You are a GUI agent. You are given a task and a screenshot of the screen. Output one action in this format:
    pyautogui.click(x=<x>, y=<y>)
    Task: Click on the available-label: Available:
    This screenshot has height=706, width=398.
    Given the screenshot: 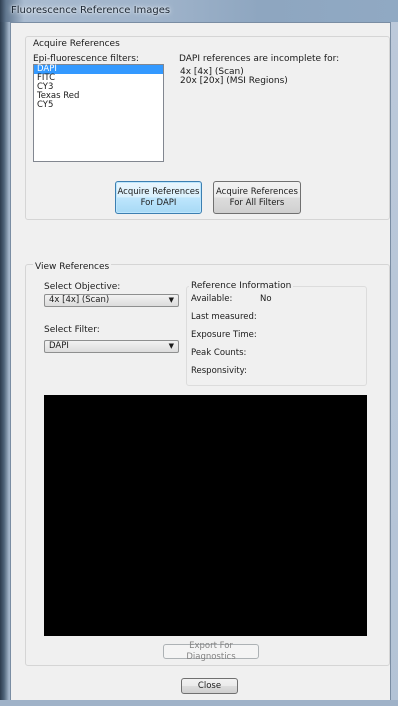 What is the action you would take?
    pyautogui.click(x=212, y=299)
    